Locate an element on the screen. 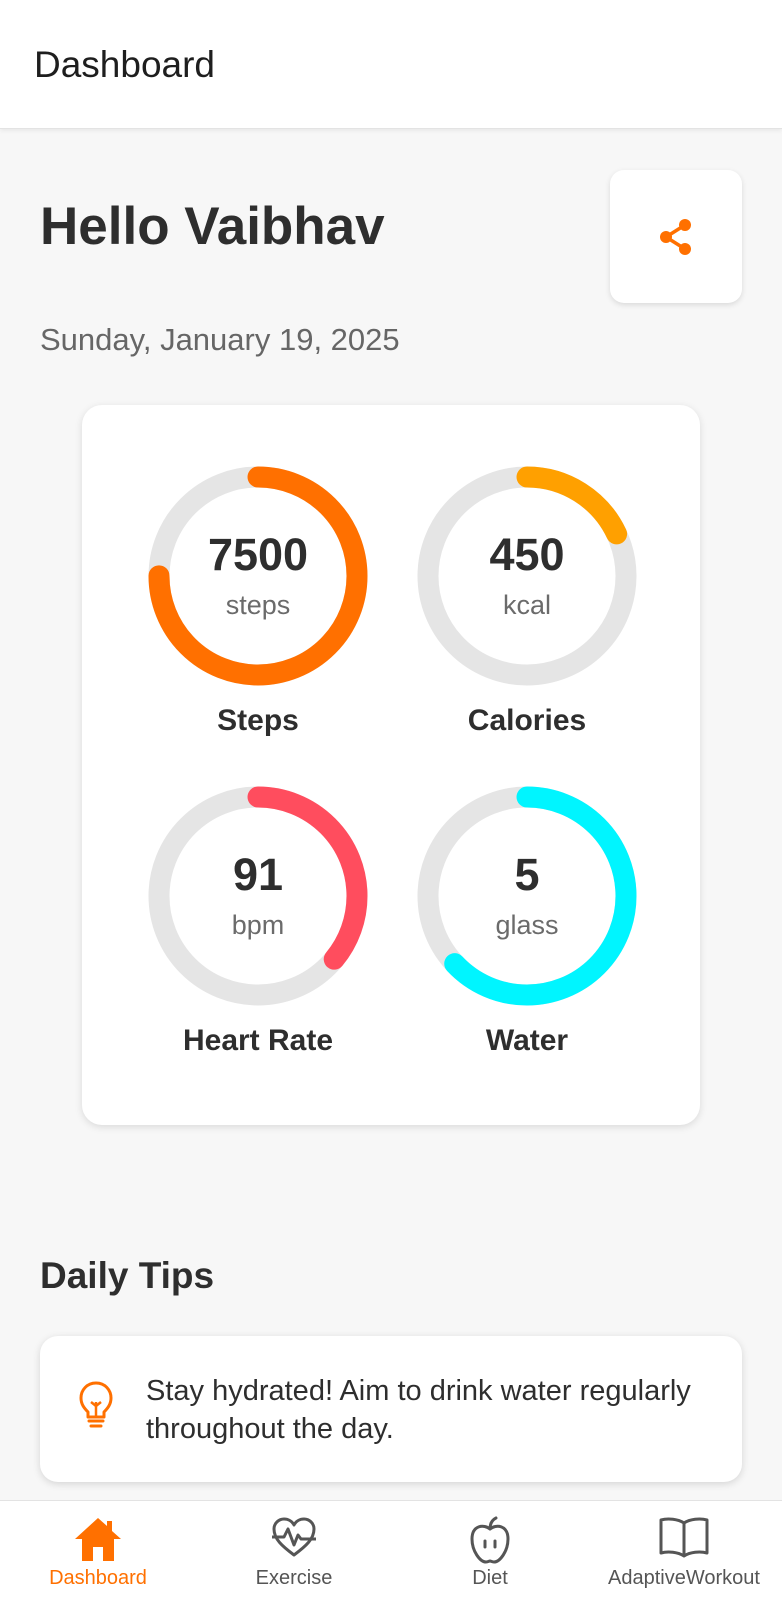 Image resolution: width=782 pixels, height=1600 pixels. lightbulb-icon is located at coordinates (96, 1404).